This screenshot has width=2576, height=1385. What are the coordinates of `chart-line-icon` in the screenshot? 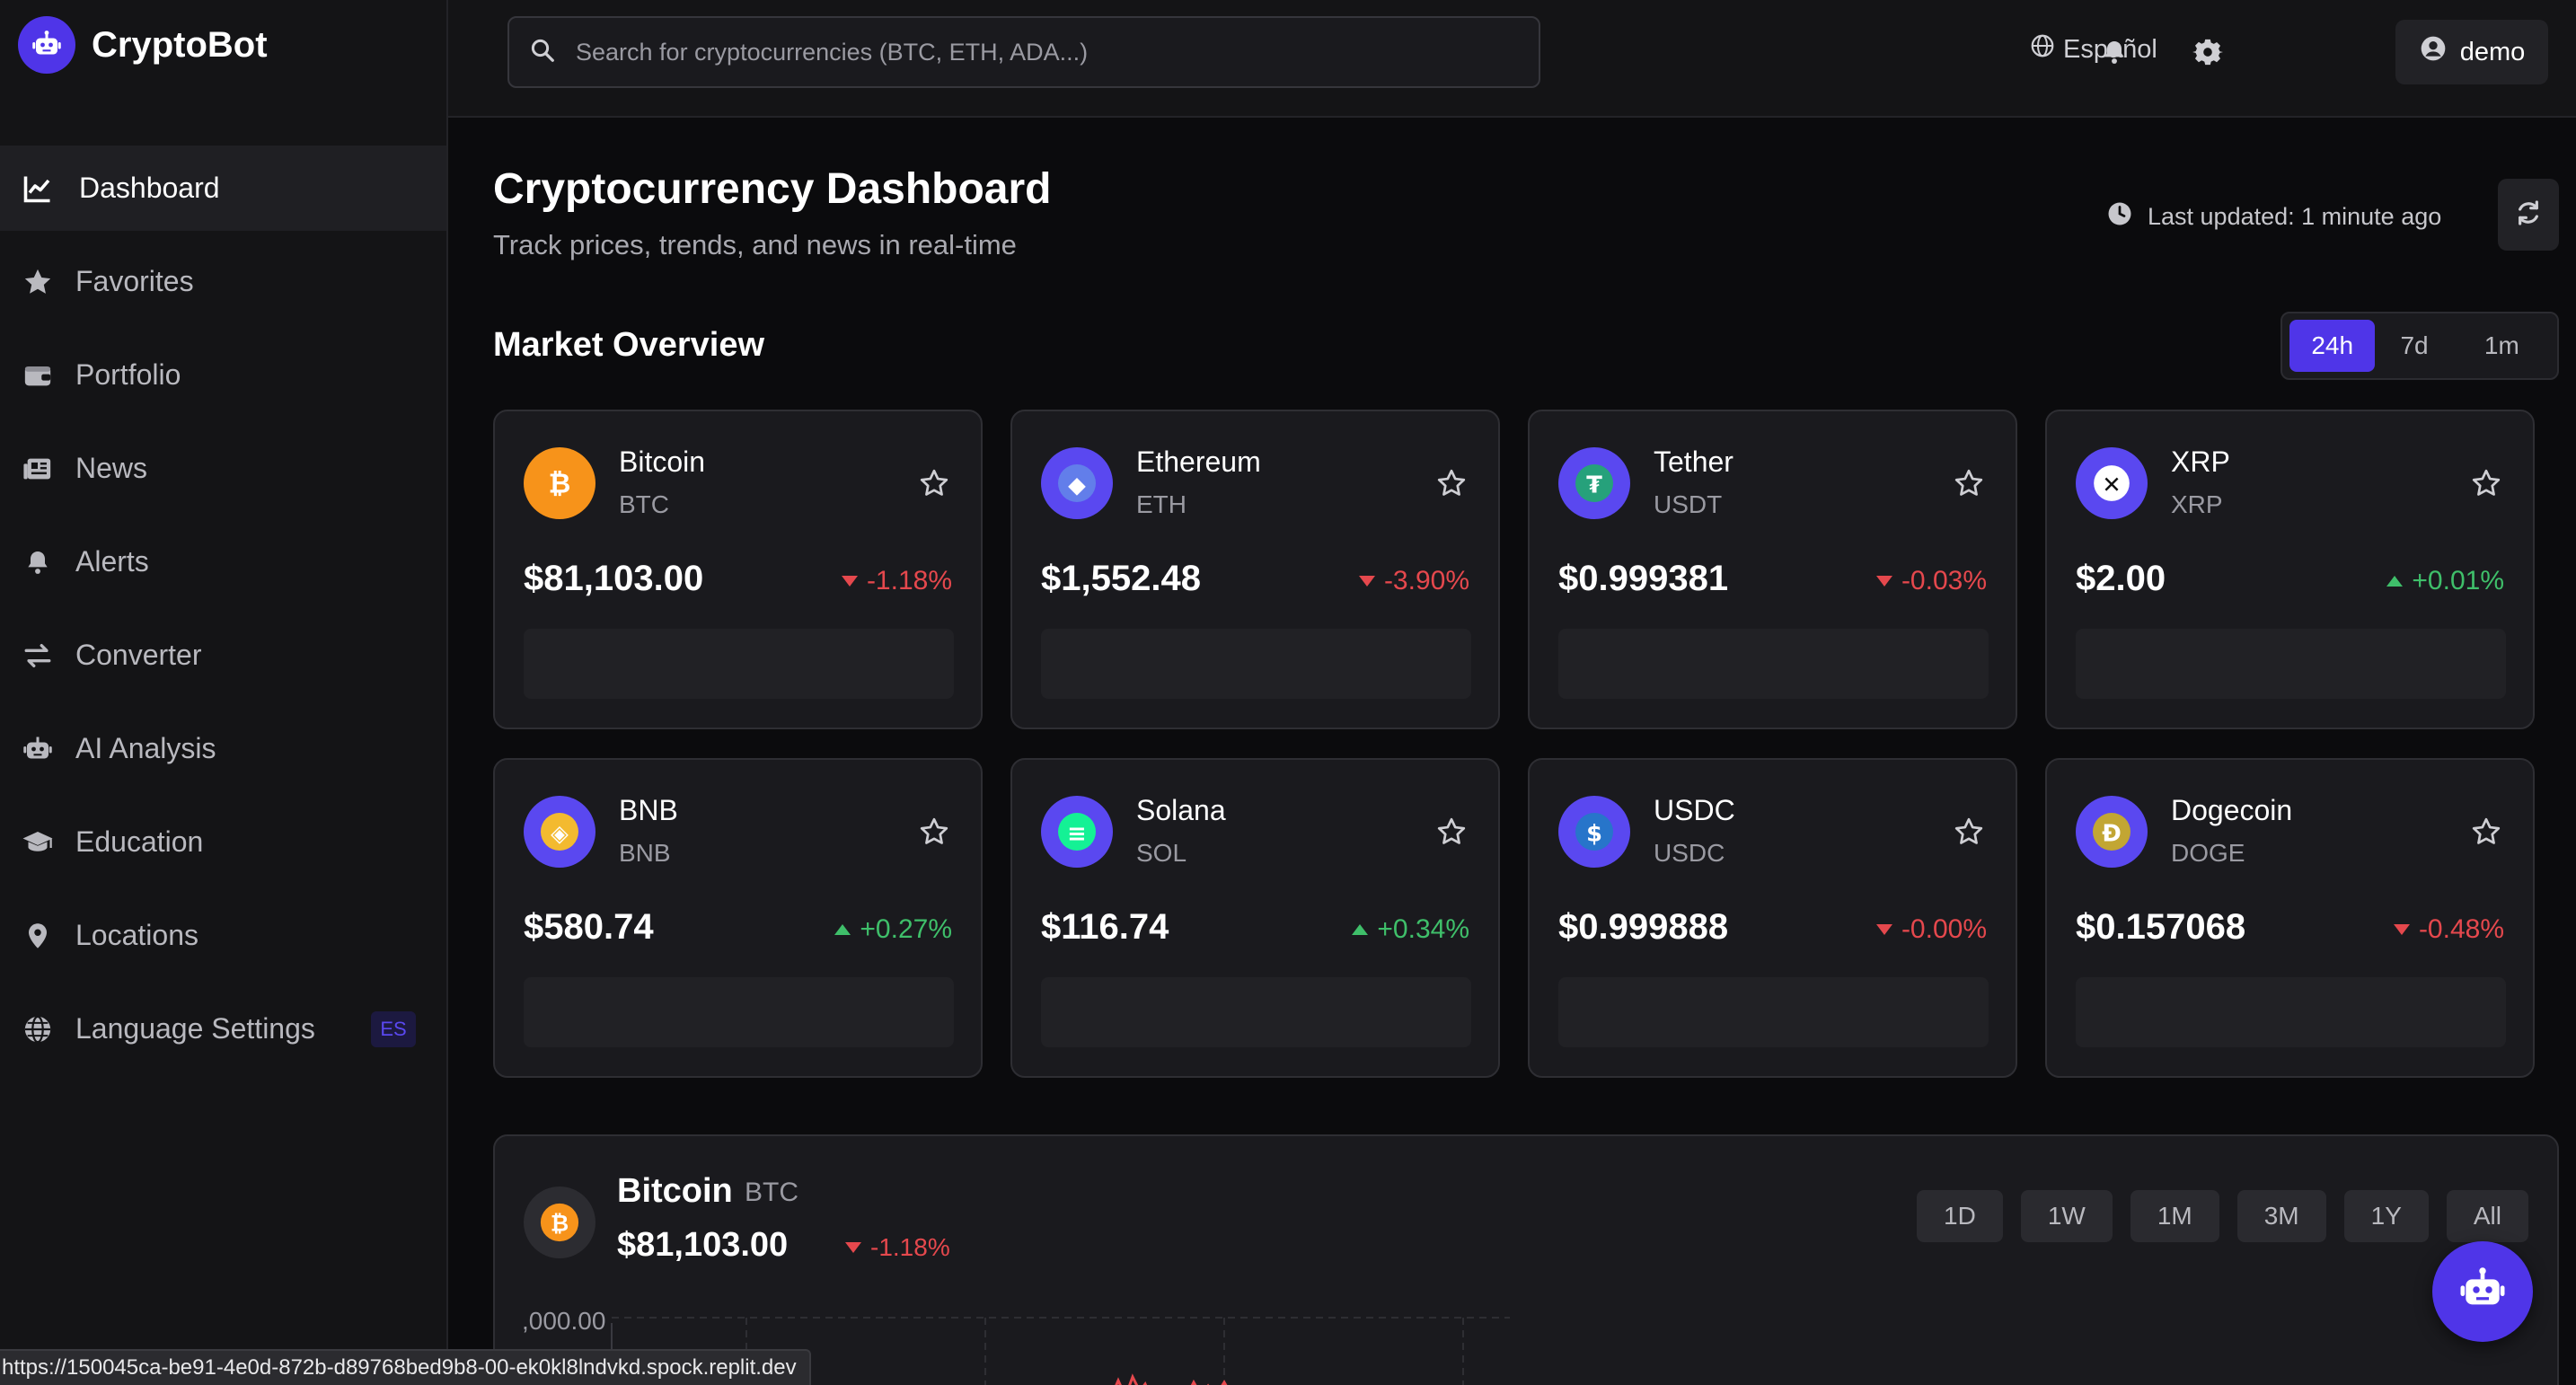 It's located at (38, 189).